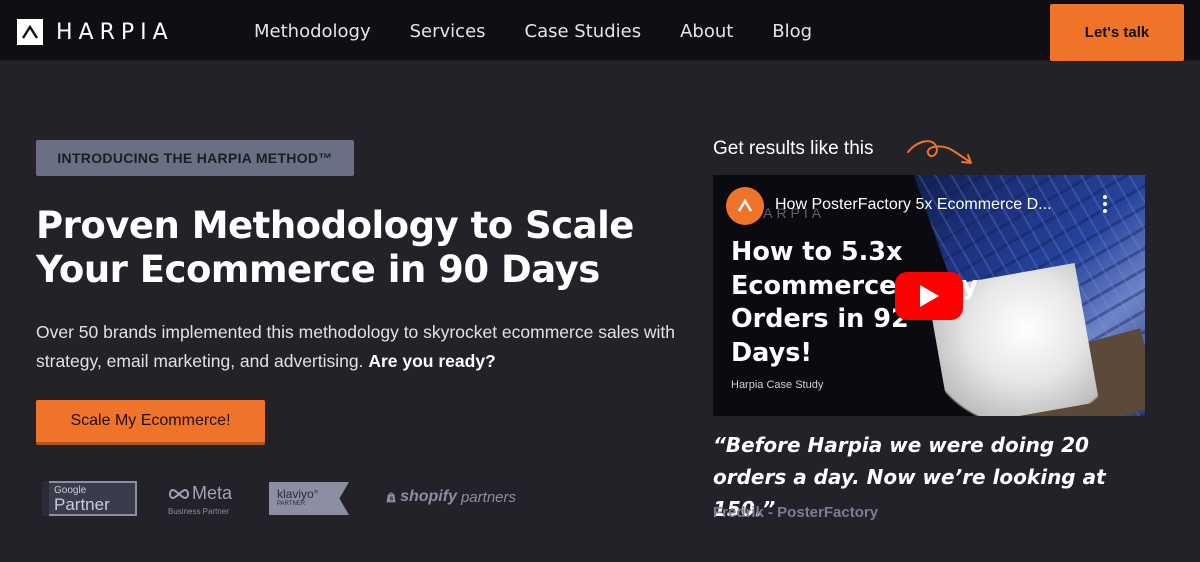 This screenshot has height=562, width=1200. Describe the element at coordinates (1117, 32) in the screenshot. I see `lets-talk-button: Let's talk` at that location.